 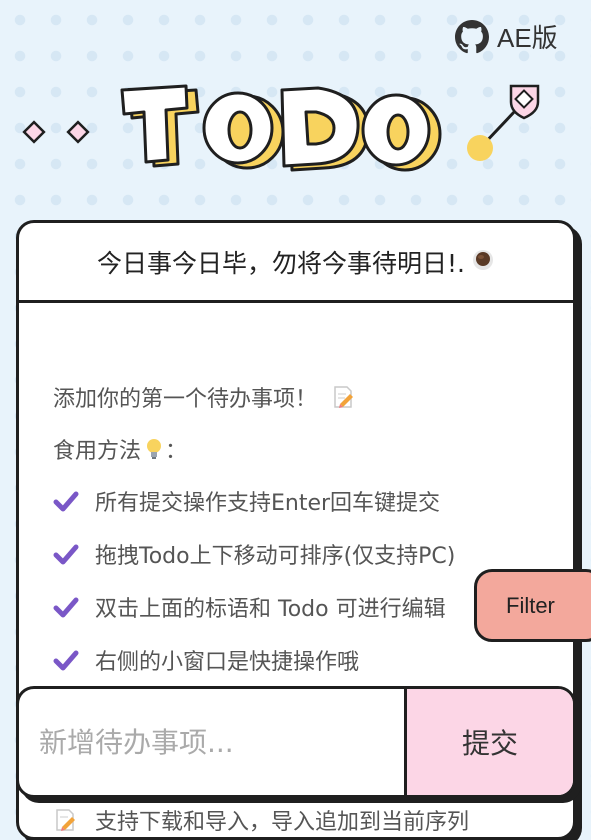 I want to click on tip-item: 双击上面的标语和 Todo 可进行编辑, so click(x=249, y=607).